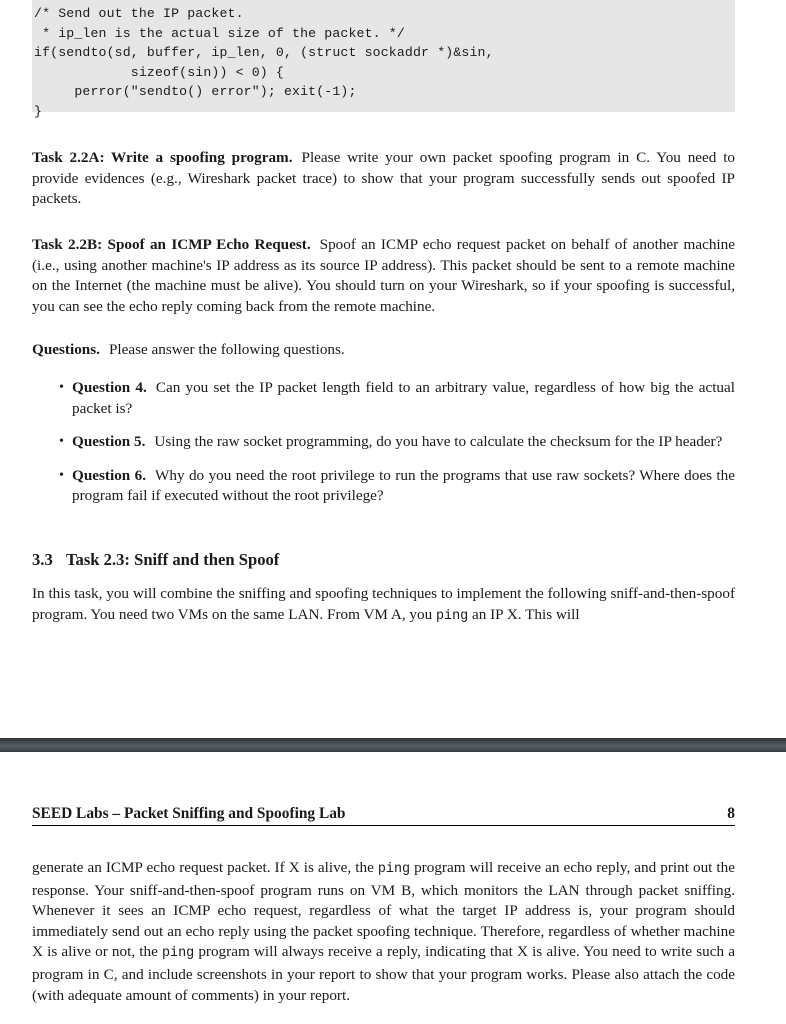  What do you see at coordinates (171, 244) in the screenshot?
I see `task-2-2b-heading: Task 2.2B: Spoof an ICMP Echo Request.` at bounding box center [171, 244].